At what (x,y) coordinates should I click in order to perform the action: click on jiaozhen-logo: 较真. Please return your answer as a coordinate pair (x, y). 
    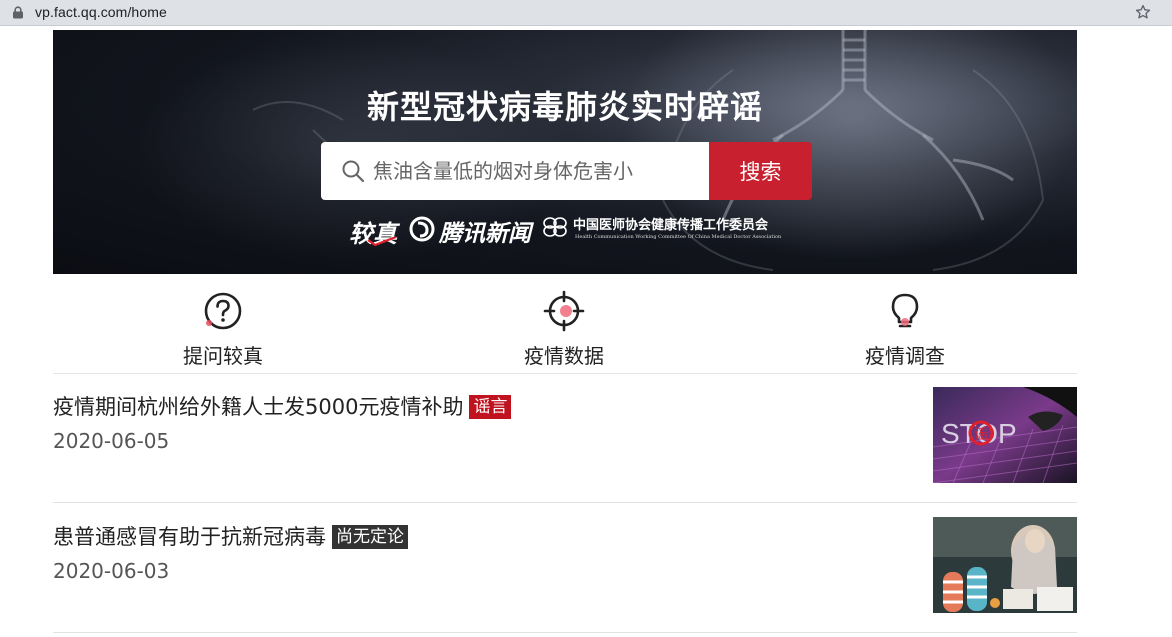
    Looking at the image, I should click on (373, 231).